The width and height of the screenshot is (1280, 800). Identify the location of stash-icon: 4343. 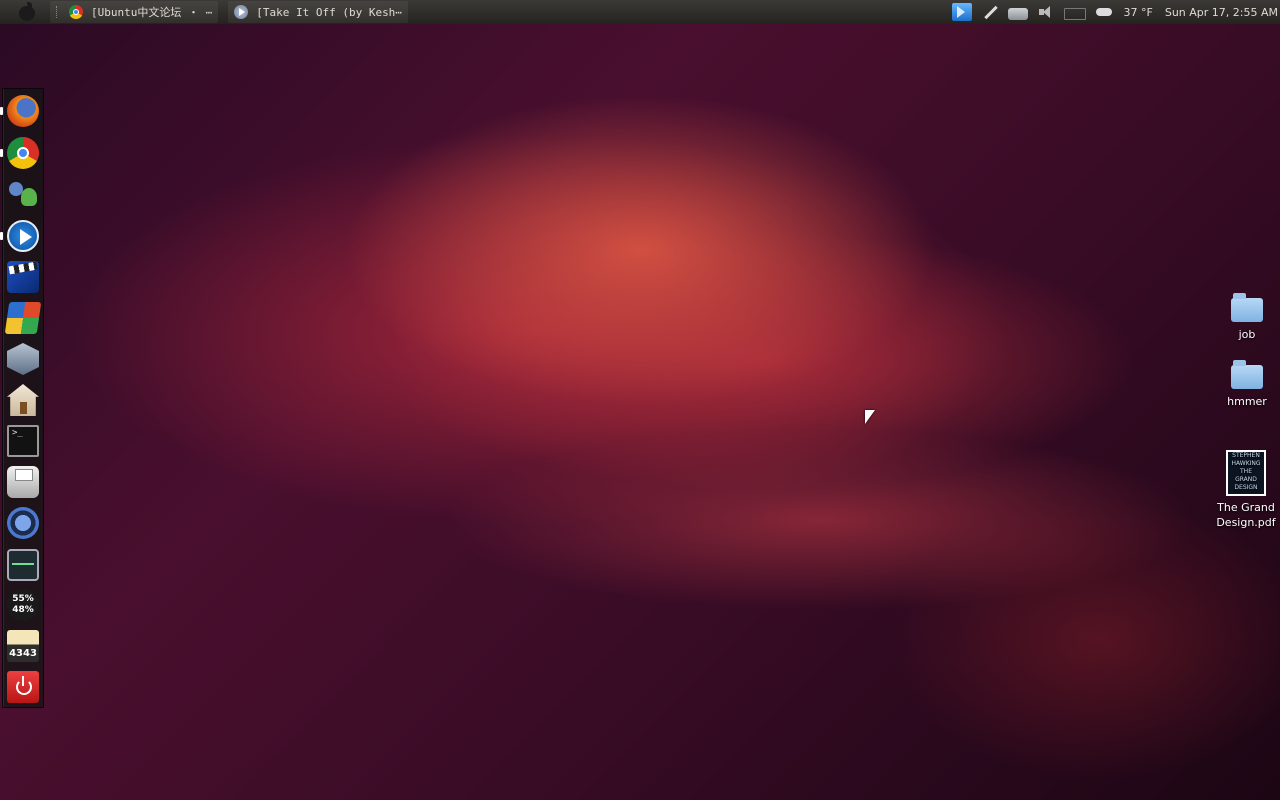
(23, 646).